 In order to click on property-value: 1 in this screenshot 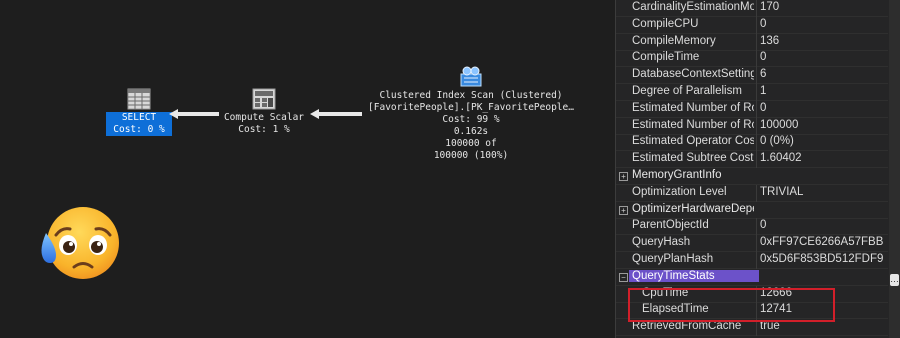, I will do `click(763, 91)`.